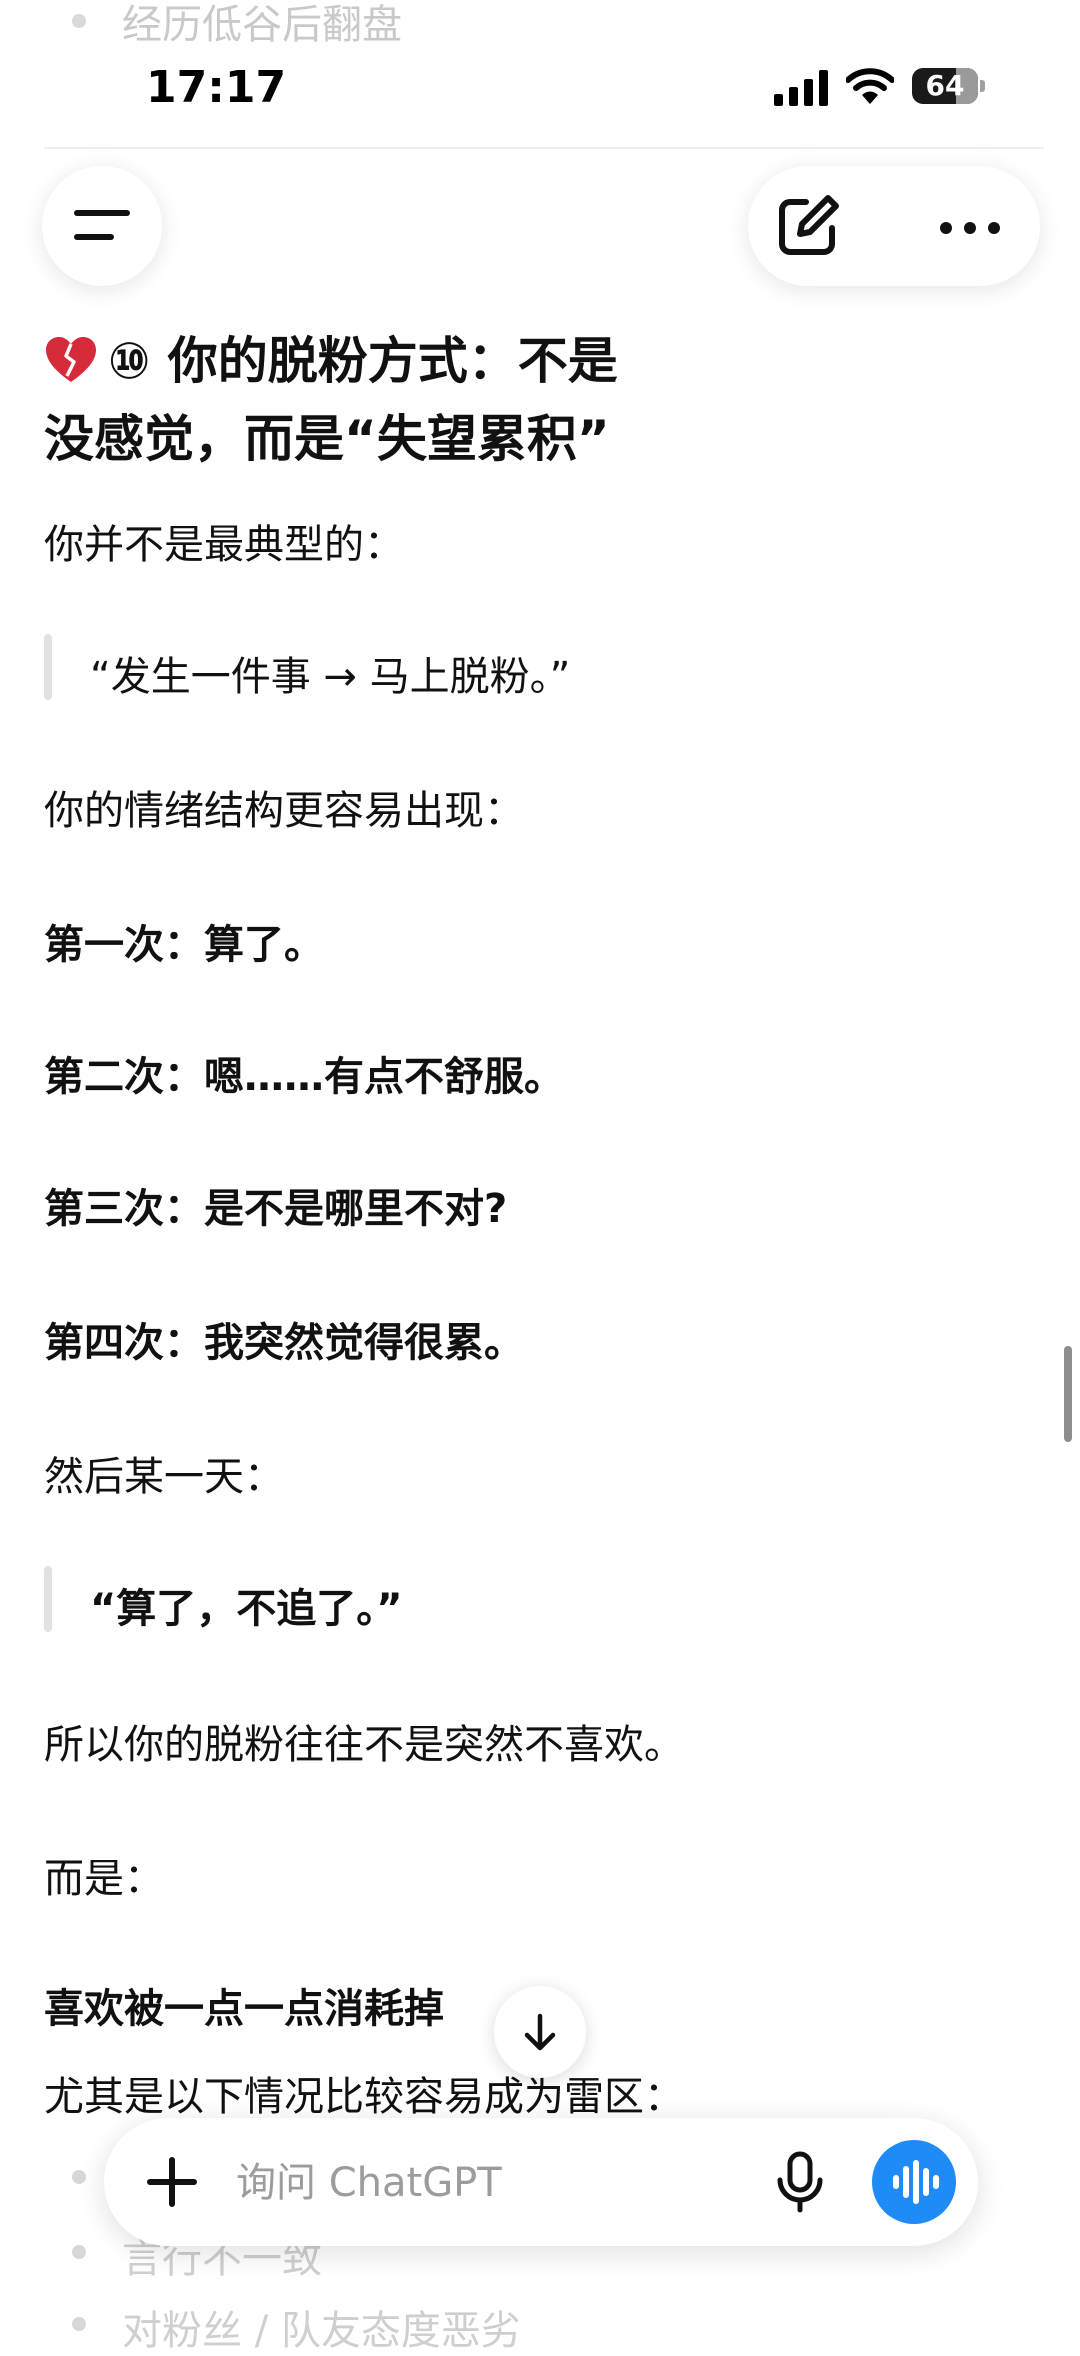 The image size is (1080, 2356). Describe the element at coordinates (364, 1745) in the screenshot. I see `paragraph-so: 所以你的脱粉往往不是突然不喜欢。` at that location.